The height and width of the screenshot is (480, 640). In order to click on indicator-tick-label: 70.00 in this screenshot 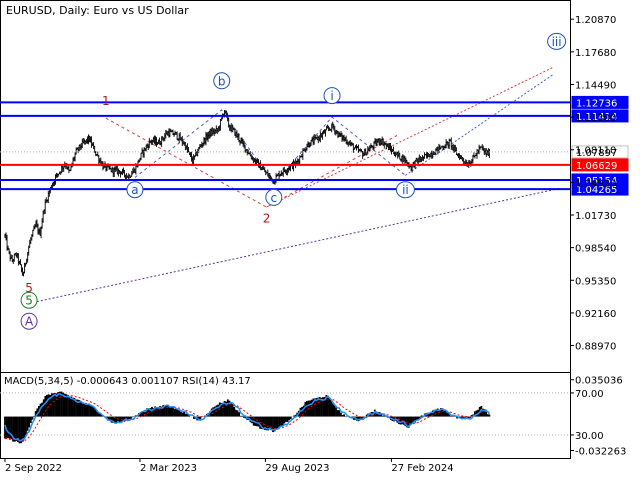, I will do `click(589, 394)`.